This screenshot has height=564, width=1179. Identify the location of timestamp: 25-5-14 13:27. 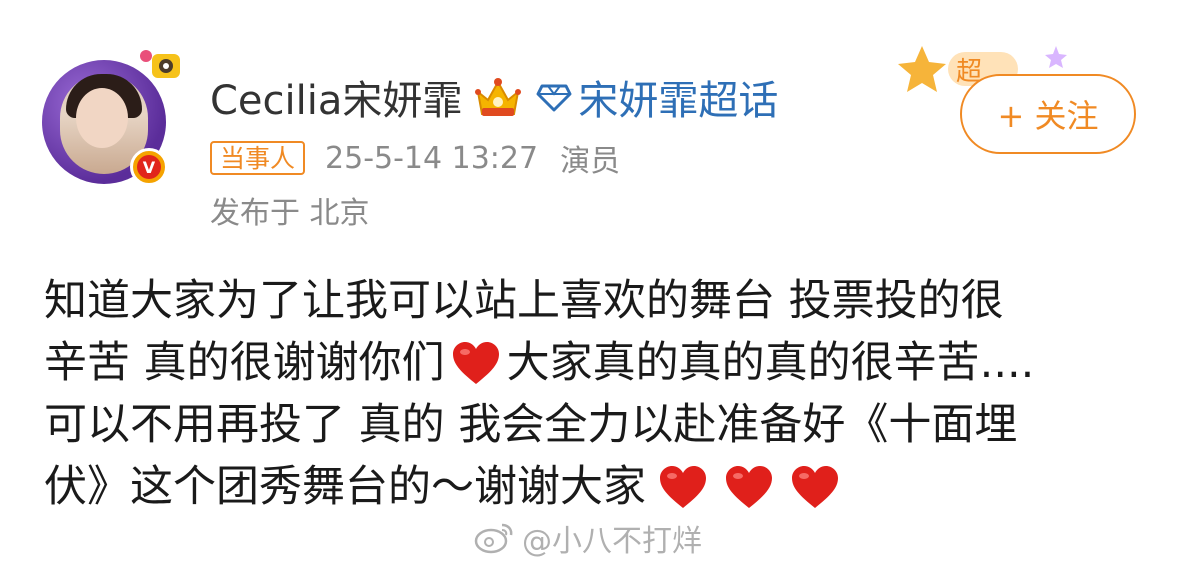
(432, 158).